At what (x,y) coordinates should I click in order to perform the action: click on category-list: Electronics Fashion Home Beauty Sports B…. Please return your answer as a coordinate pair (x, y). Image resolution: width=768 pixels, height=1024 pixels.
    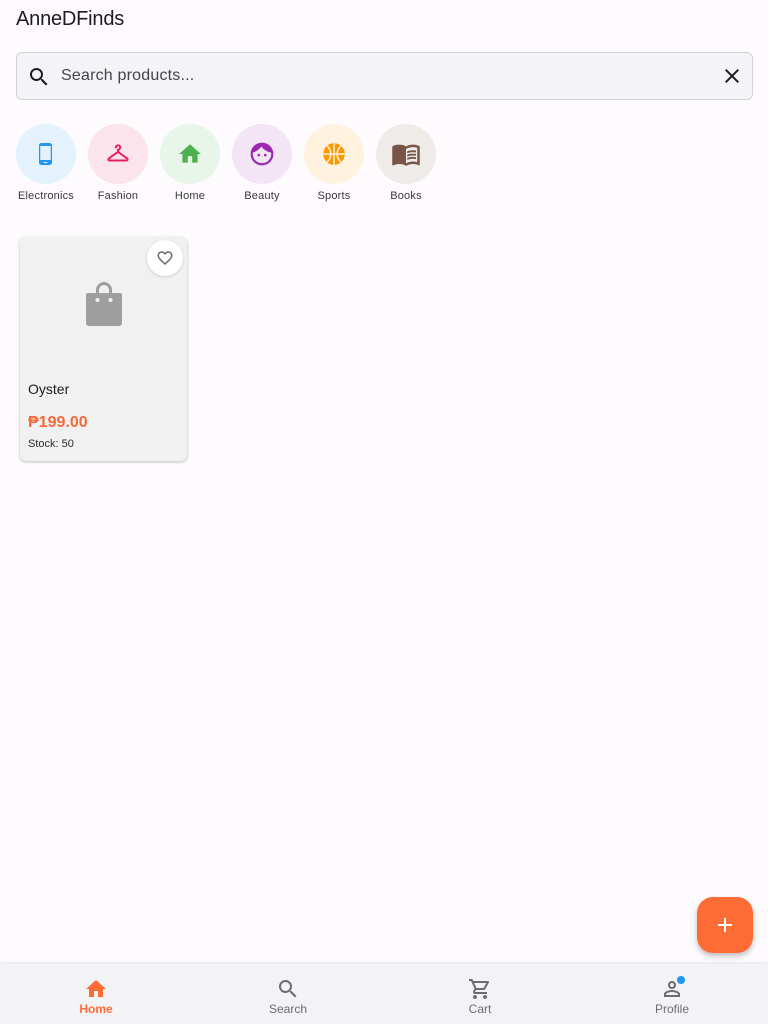
    Looking at the image, I should click on (226, 163).